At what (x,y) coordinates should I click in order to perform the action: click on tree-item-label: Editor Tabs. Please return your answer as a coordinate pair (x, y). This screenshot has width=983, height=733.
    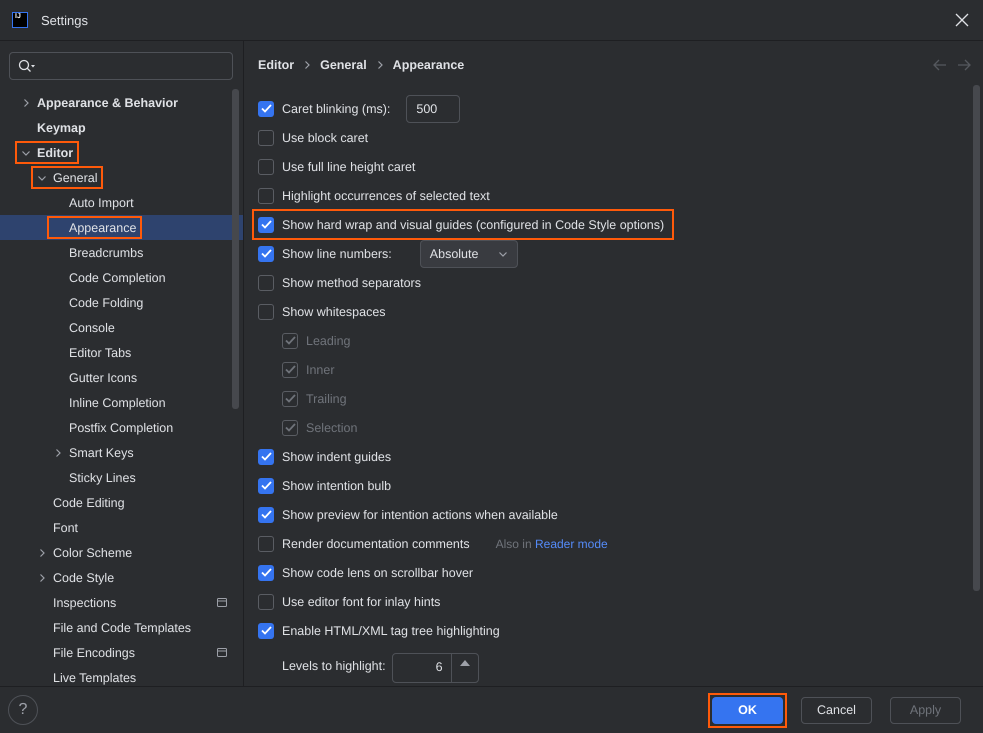
    Looking at the image, I should click on (100, 353).